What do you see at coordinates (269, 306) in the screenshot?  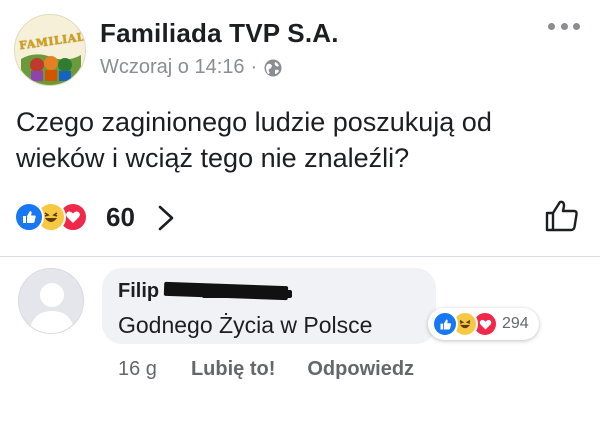 I see `comment-bubble: Filip Godnego Życia w Polsce` at bounding box center [269, 306].